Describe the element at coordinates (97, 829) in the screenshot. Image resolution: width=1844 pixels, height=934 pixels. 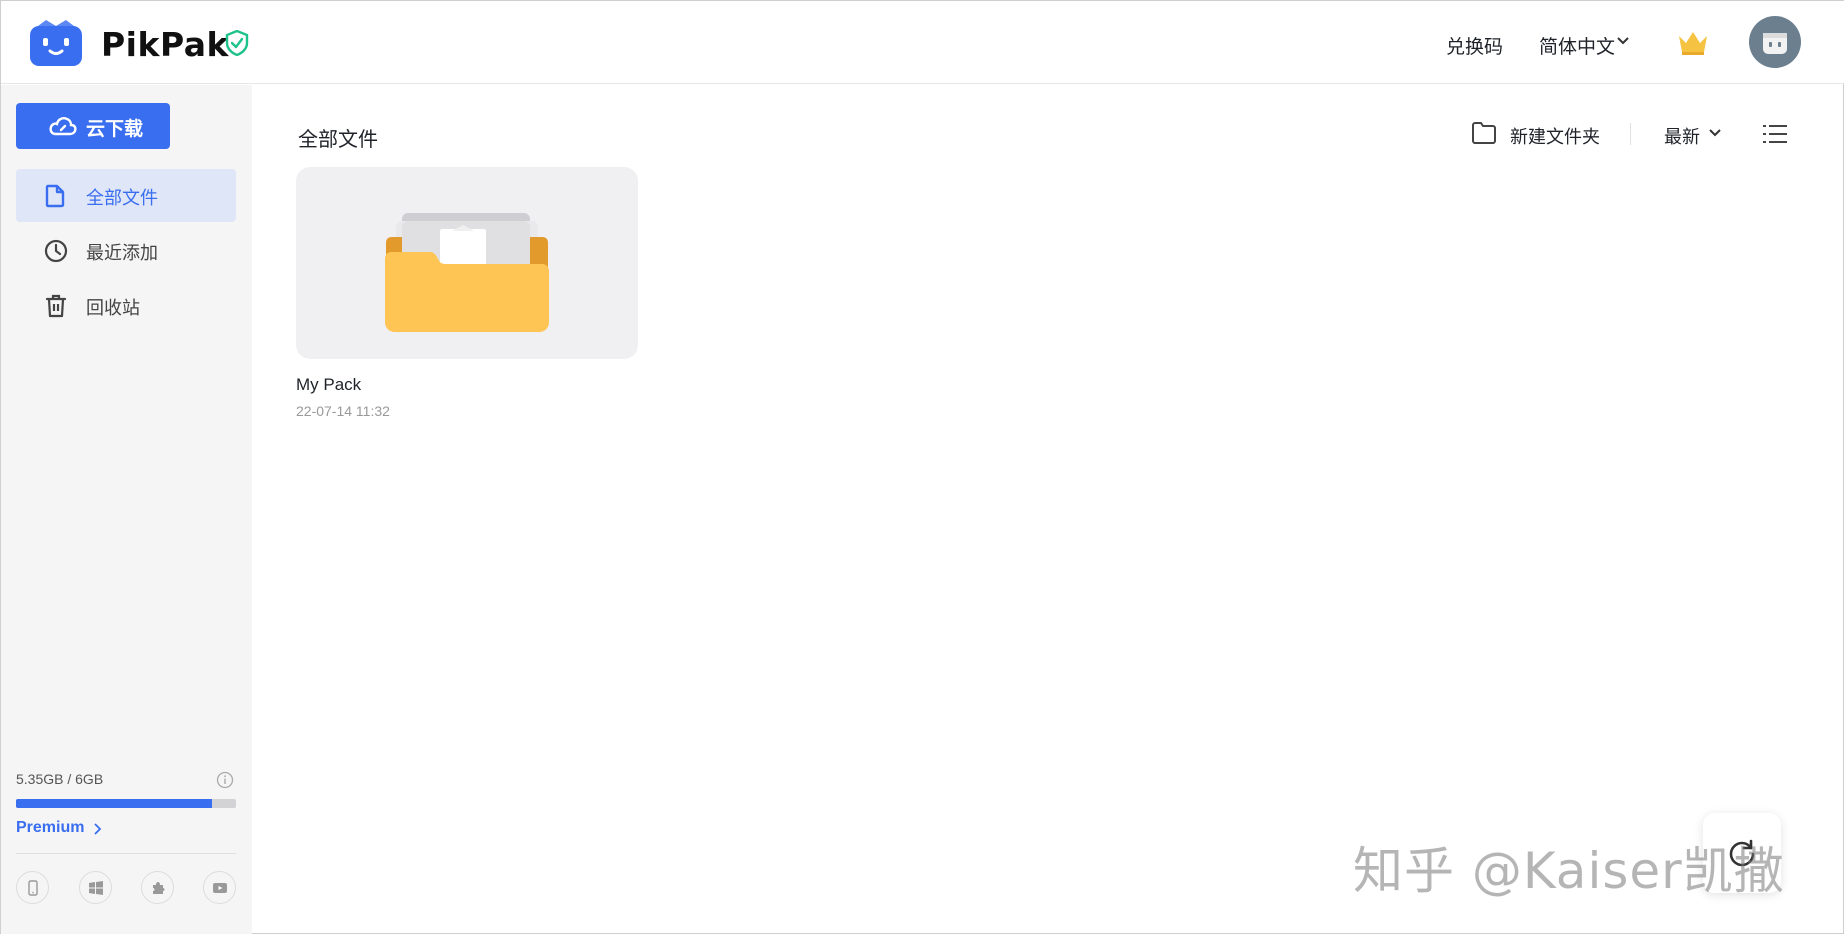
I see `chevron-right-icon` at that location.